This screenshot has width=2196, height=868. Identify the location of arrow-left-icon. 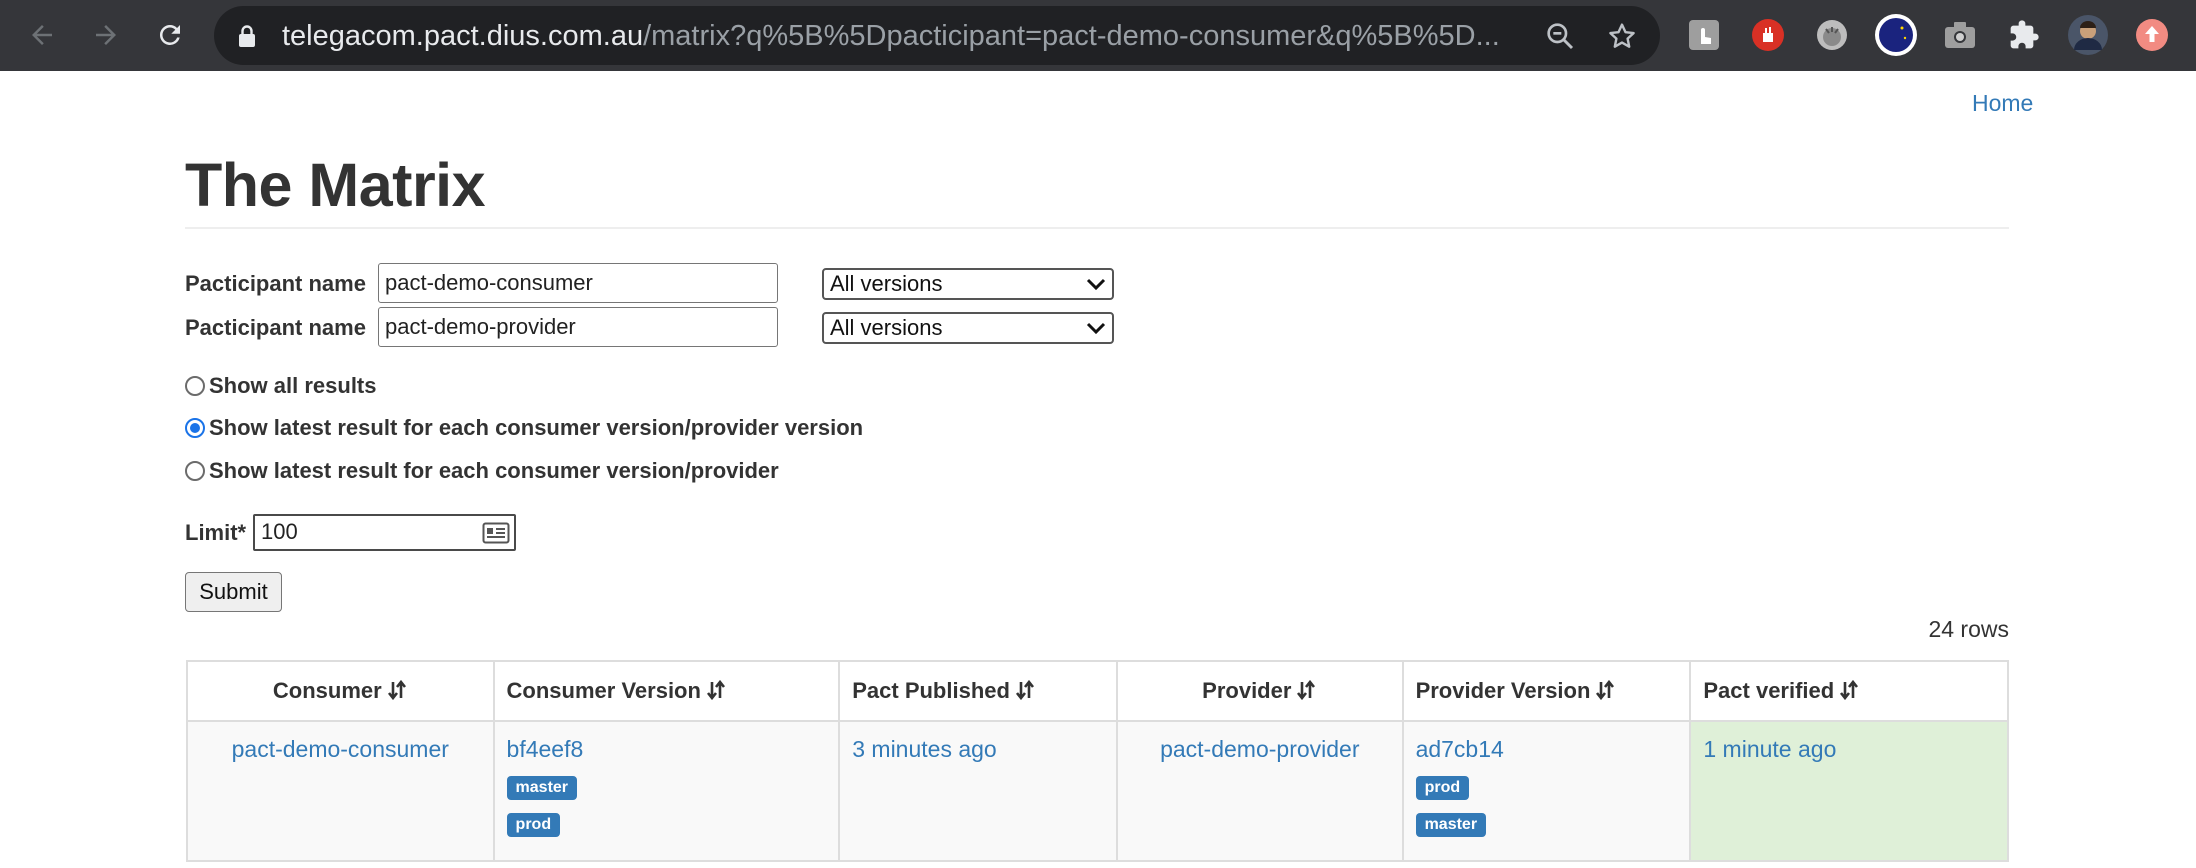
(42, 35).